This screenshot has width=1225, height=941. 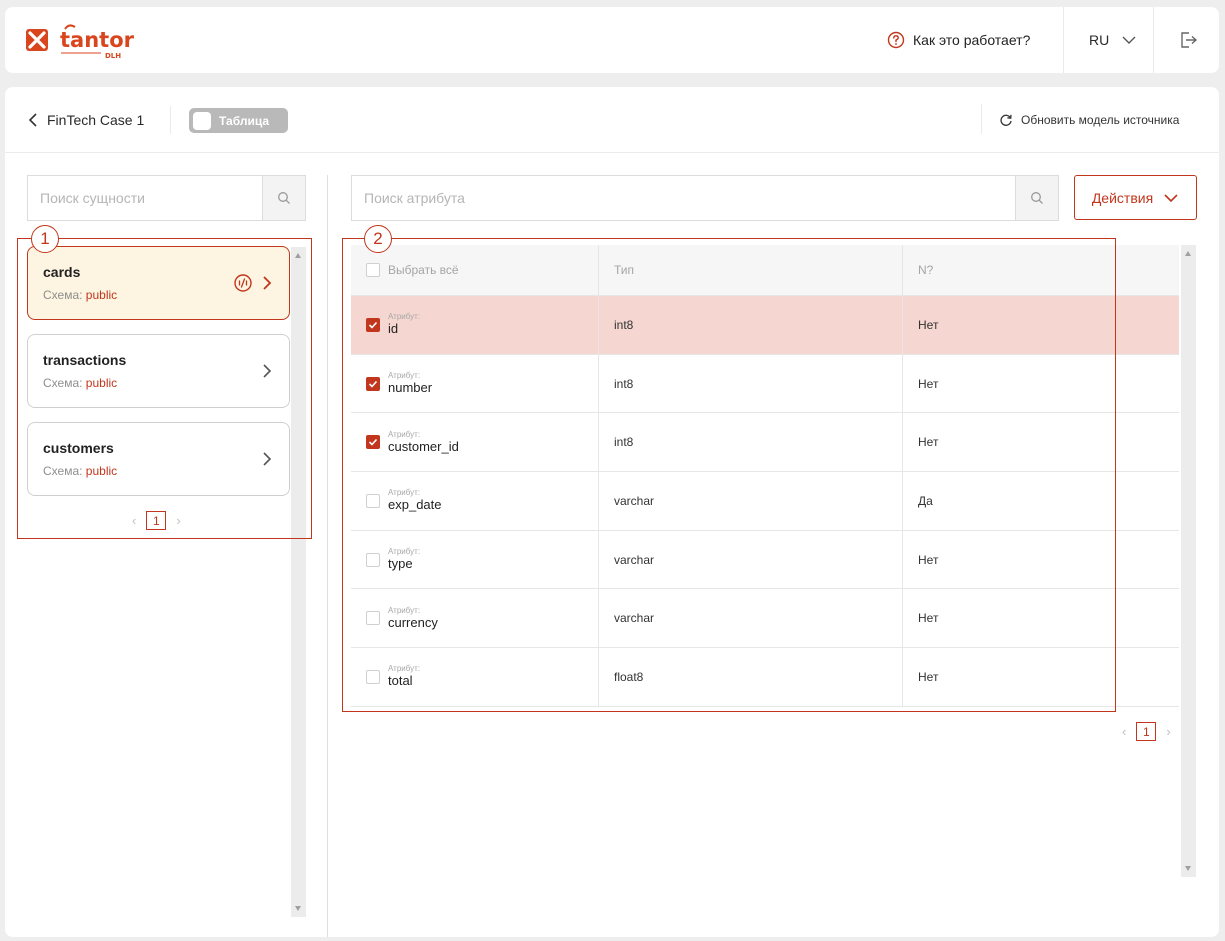 I want to click on table-row: Атрибут: number int8 Нет, so click(x=765, y=384).